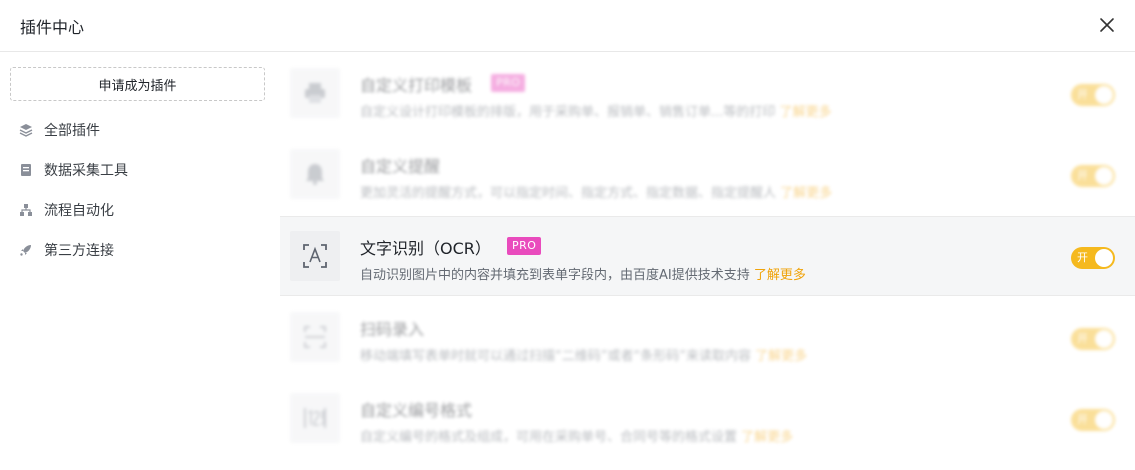 The width and height of the screenshot is (1135, 470). Describe the element at coordinates (79, 211) in the screenshot. I see `sidebar-item-label: 流程自动化` at that location.